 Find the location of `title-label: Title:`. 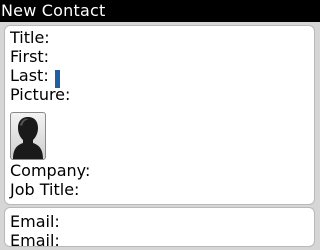

title-label: Title: is located at coordinates (30, 37).